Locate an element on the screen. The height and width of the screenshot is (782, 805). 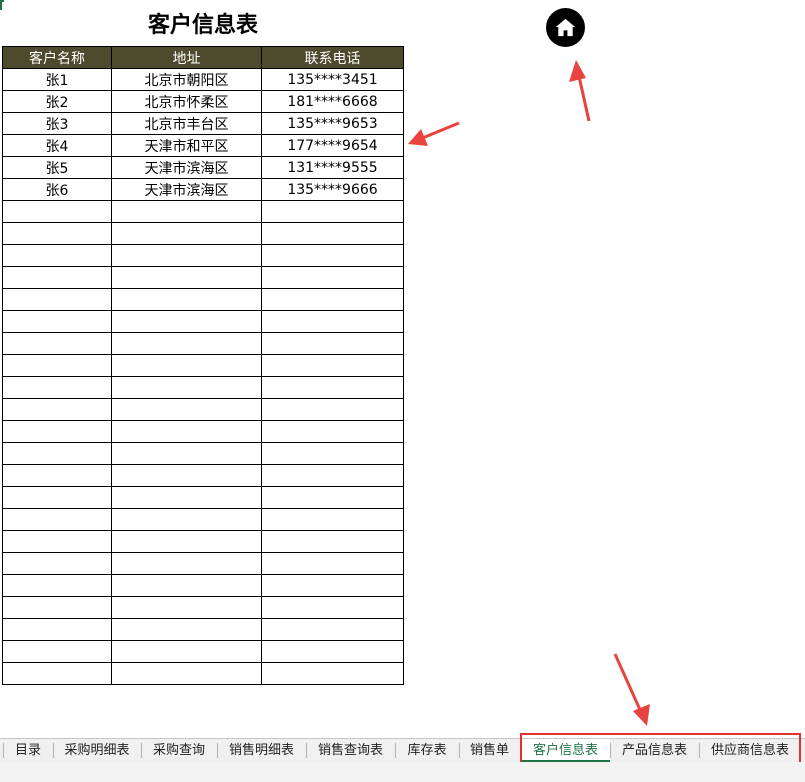
tab-sales-query: 销售查询表 is located at coordinates (350, 750).